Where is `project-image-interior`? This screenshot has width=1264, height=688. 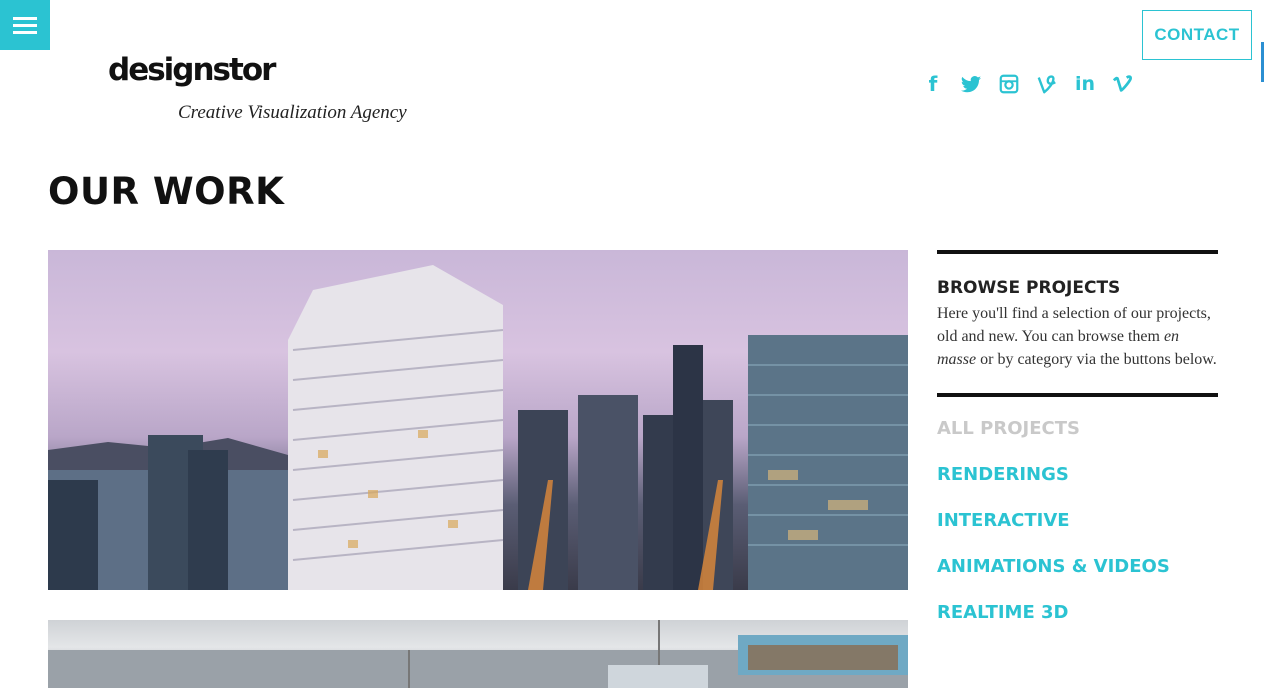
project-image-interior is located at coordinates (478, 654).